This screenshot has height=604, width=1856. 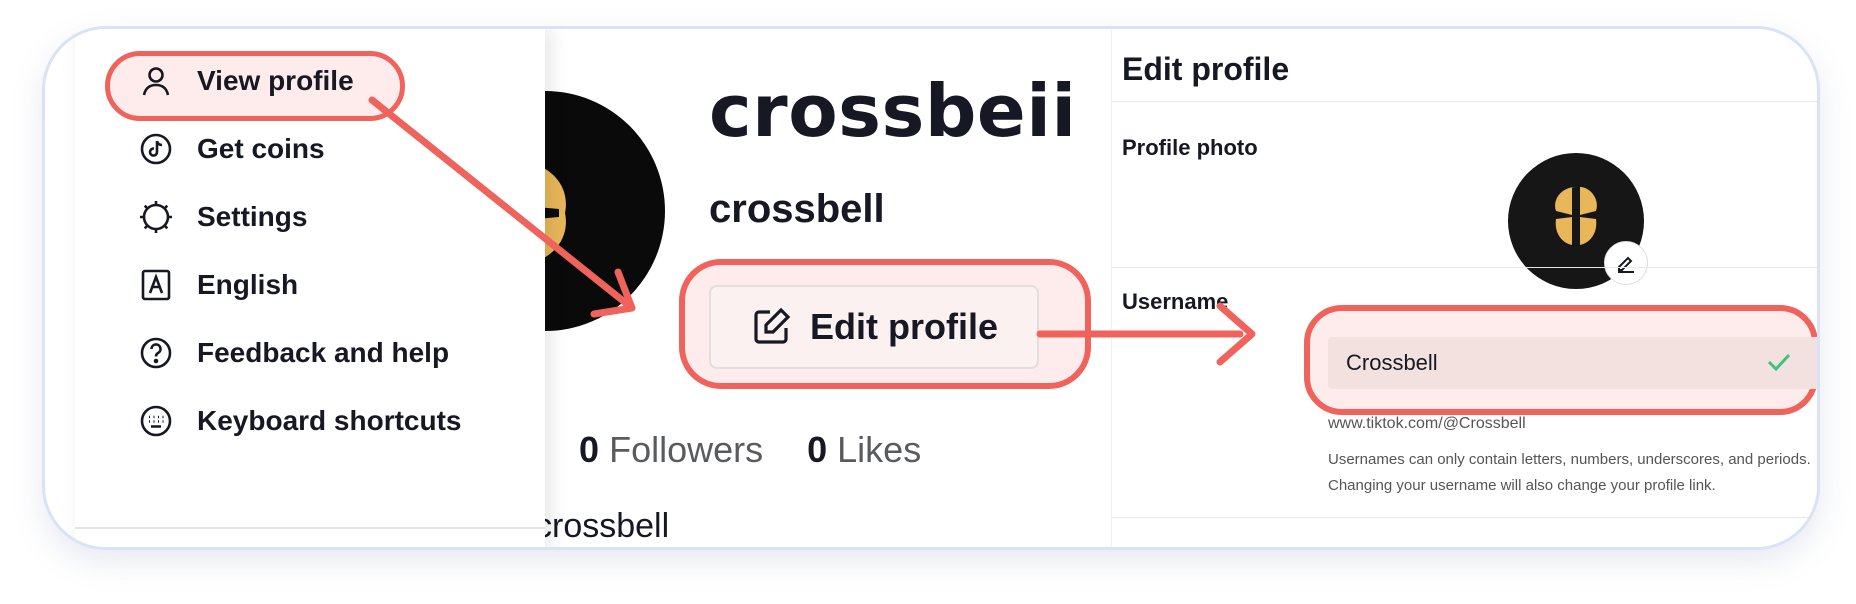 What do you see at coordinates (261, 148) in the screenshot?
I see `menu-item-label: Get coins` at bounding box center [261, 148].